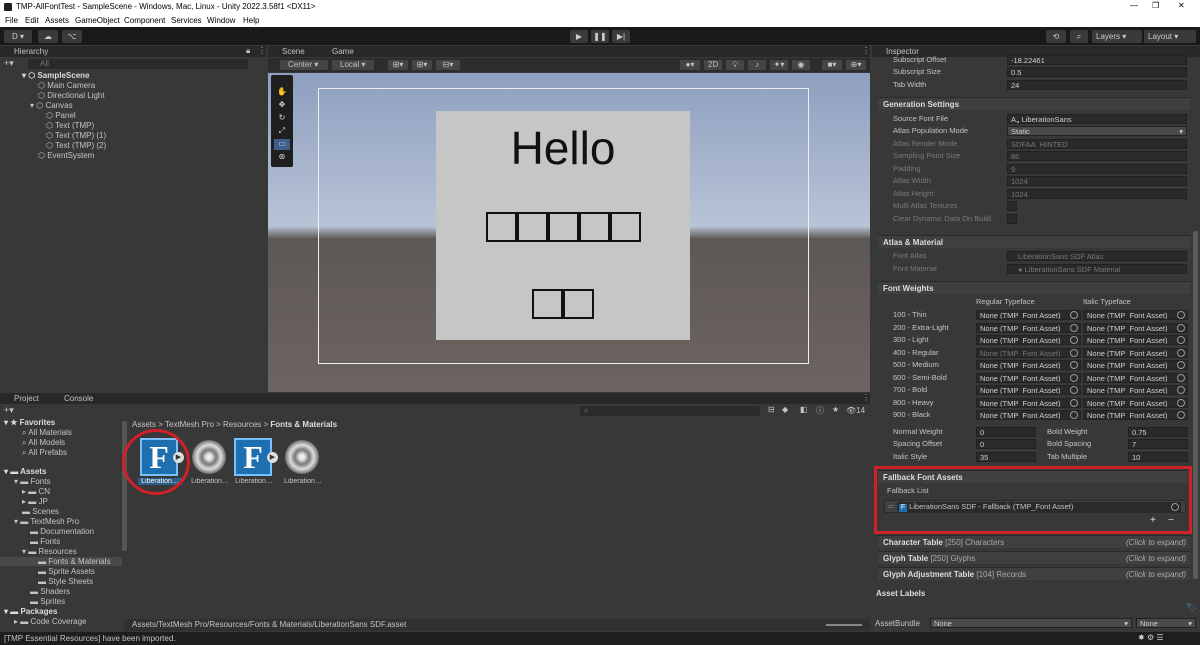  What do you see at coordinates (49, 551) in the screenshot?
I see `folder-resources: ▾ ▬ Resources` at bounding box center [49, 551].